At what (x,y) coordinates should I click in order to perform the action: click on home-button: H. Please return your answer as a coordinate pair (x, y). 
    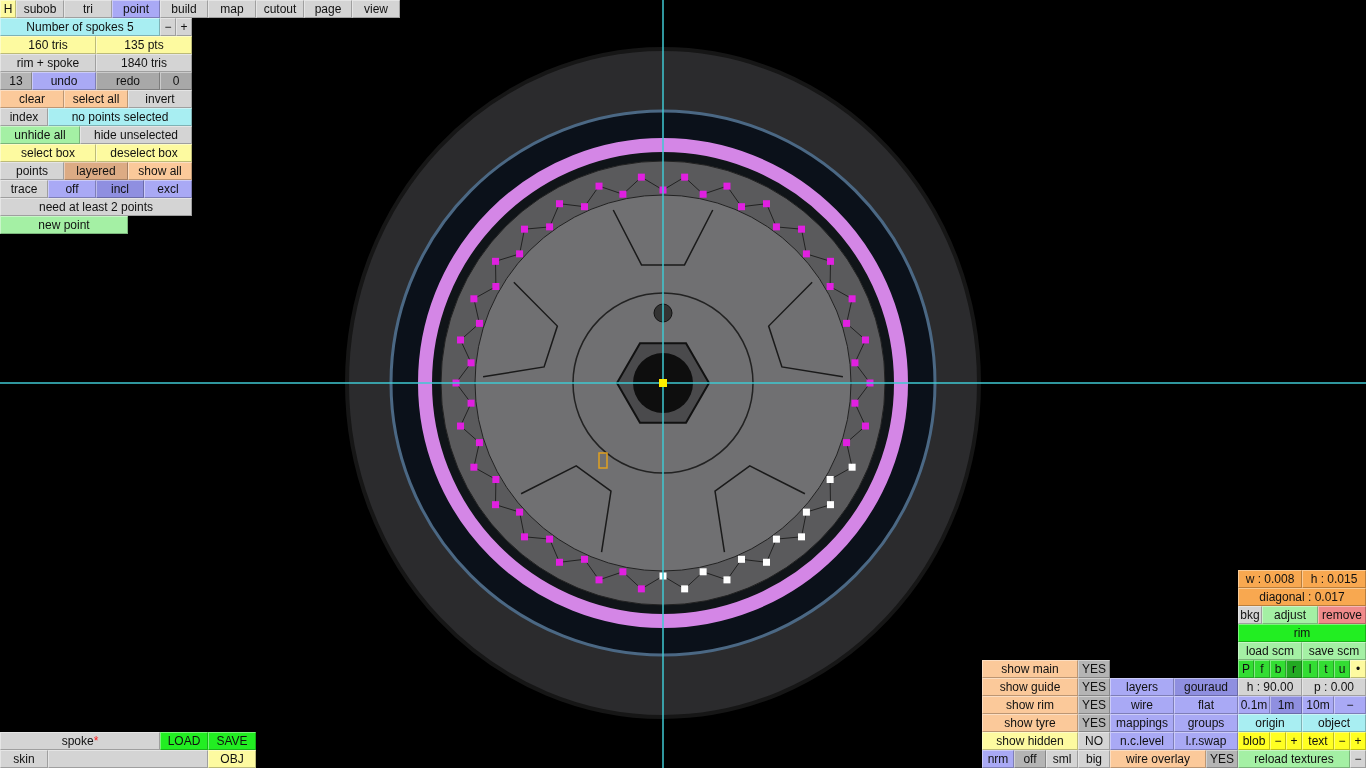
    Looking at the image, I should click on (8, 9).